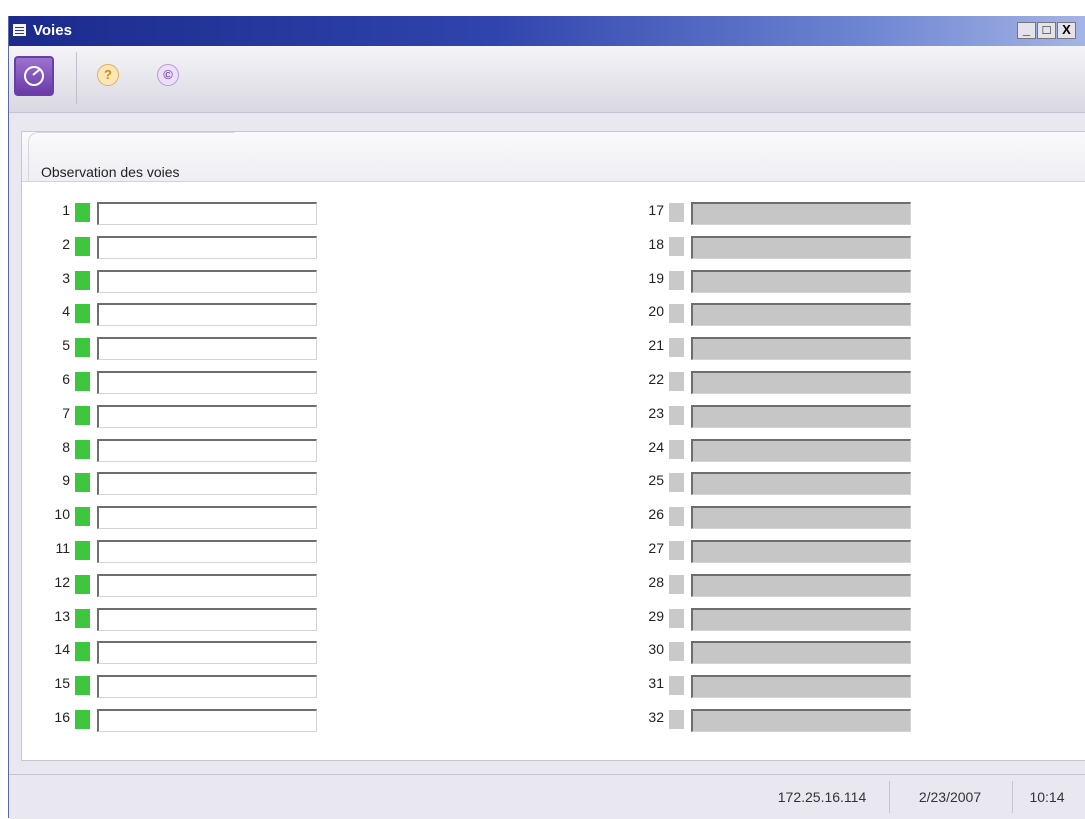 This screenshot has width=1085, height=819. What do you see at coordinates (656, 413) in the screenshot?
I see `channel-number: 23` at bounding box center [656, 413].